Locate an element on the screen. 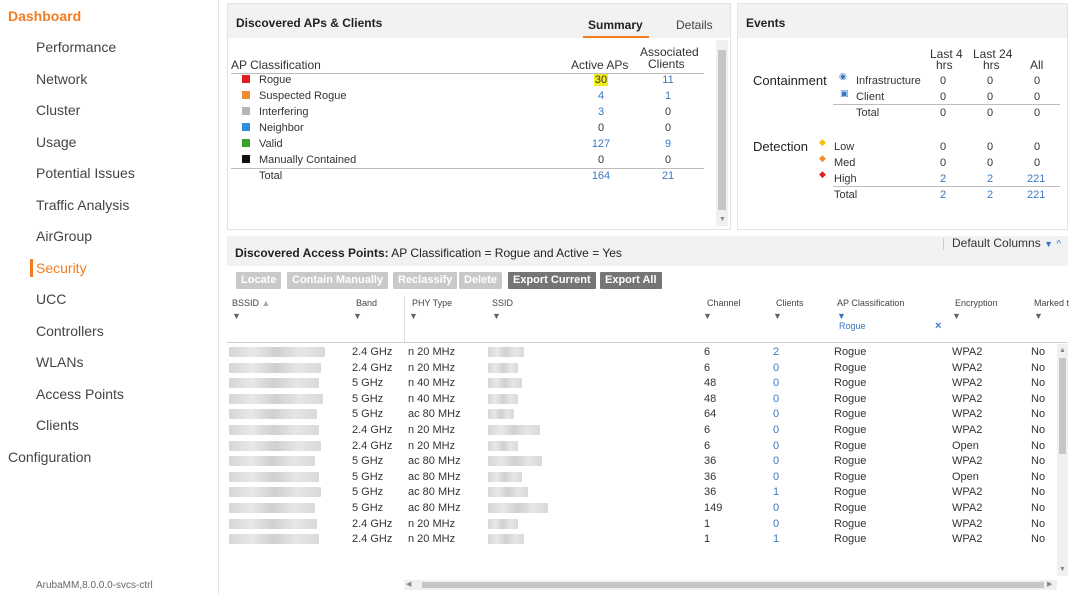 This screenshot has width=1072, height=594. delete-button: Delete is located at coordinates (481, 280).